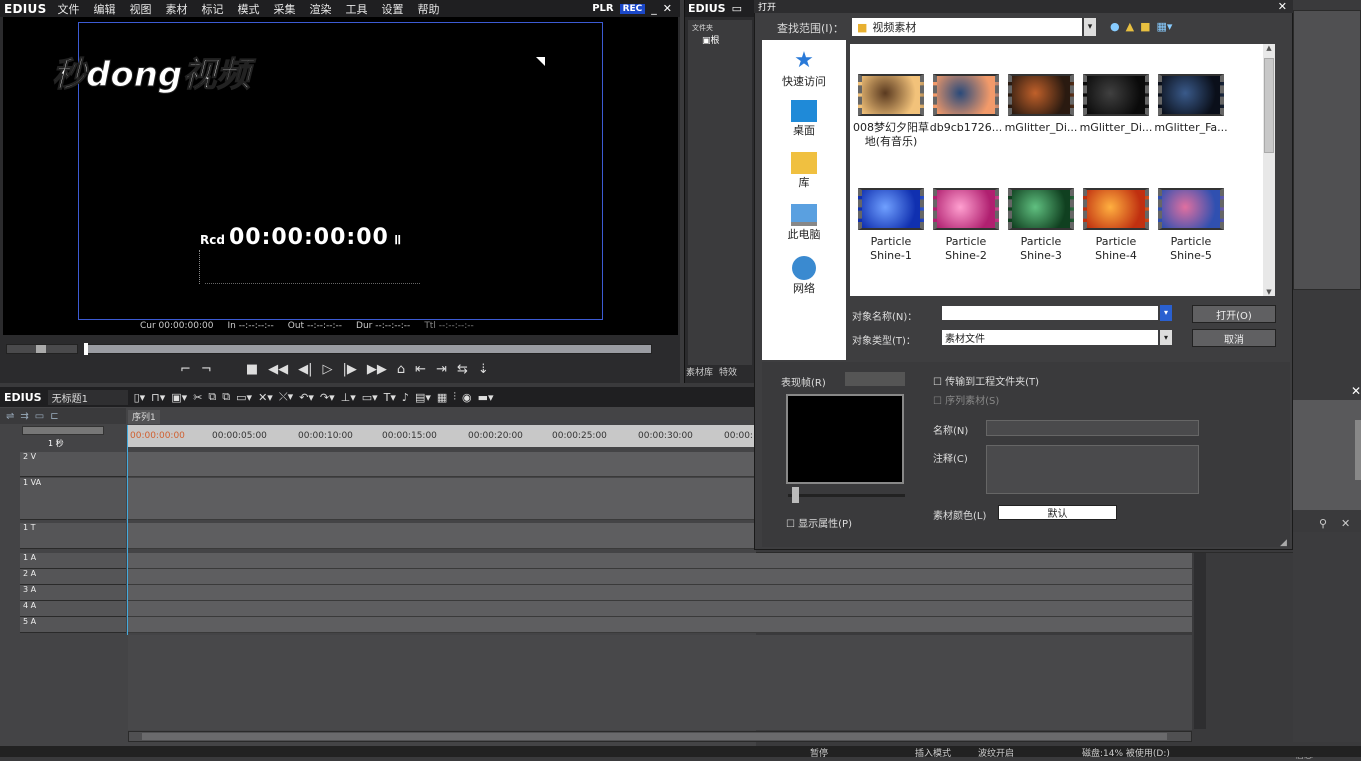 The width and height of the screenshot is (1361, 761). What do you see at coordinates (467, 397) in the screenshot?
I see `record-icon: ◉` at bounding box center [467, 397].